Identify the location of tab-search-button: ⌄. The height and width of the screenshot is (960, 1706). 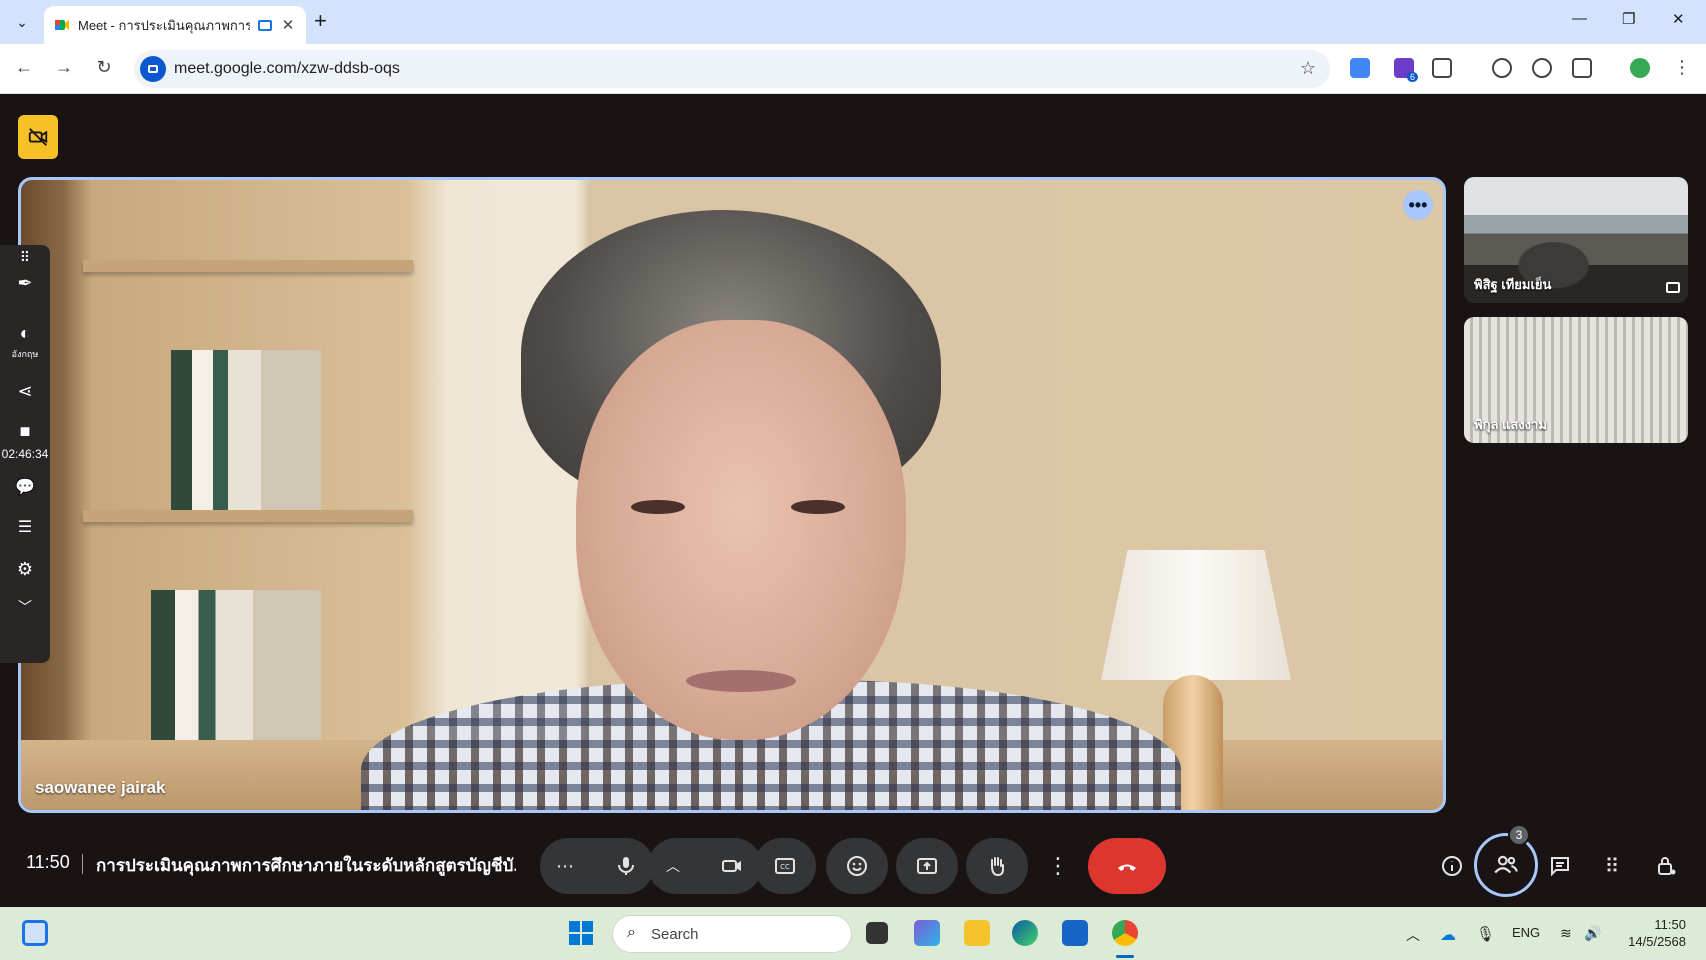
(22, 22).